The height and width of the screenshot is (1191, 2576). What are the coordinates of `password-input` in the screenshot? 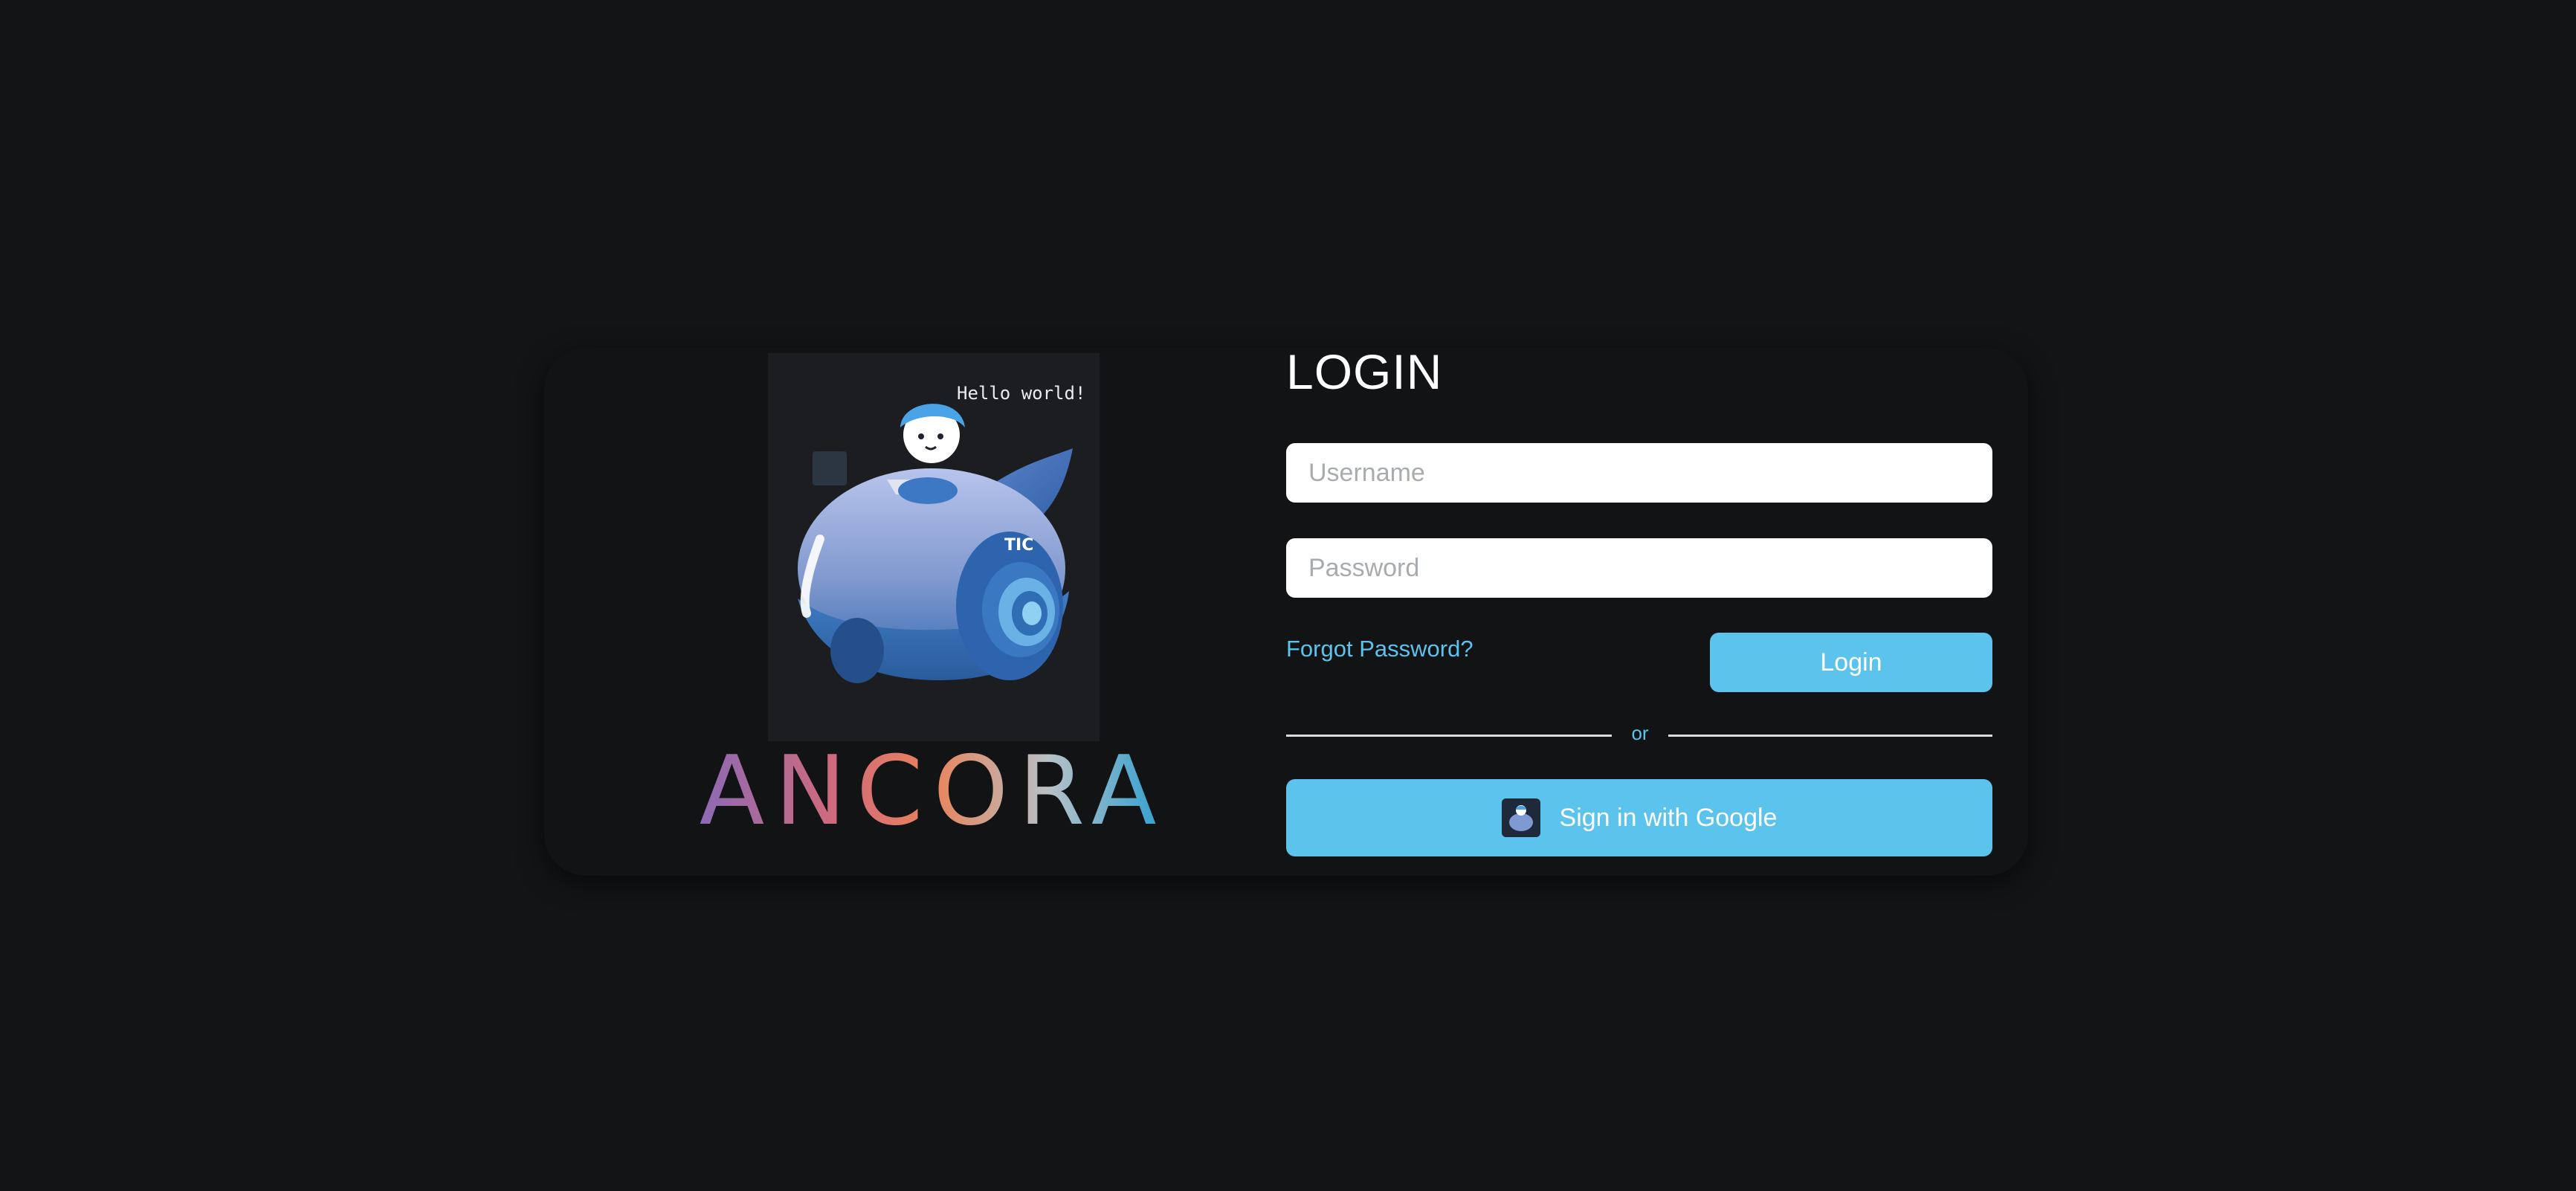 It's located at (1639, 568).